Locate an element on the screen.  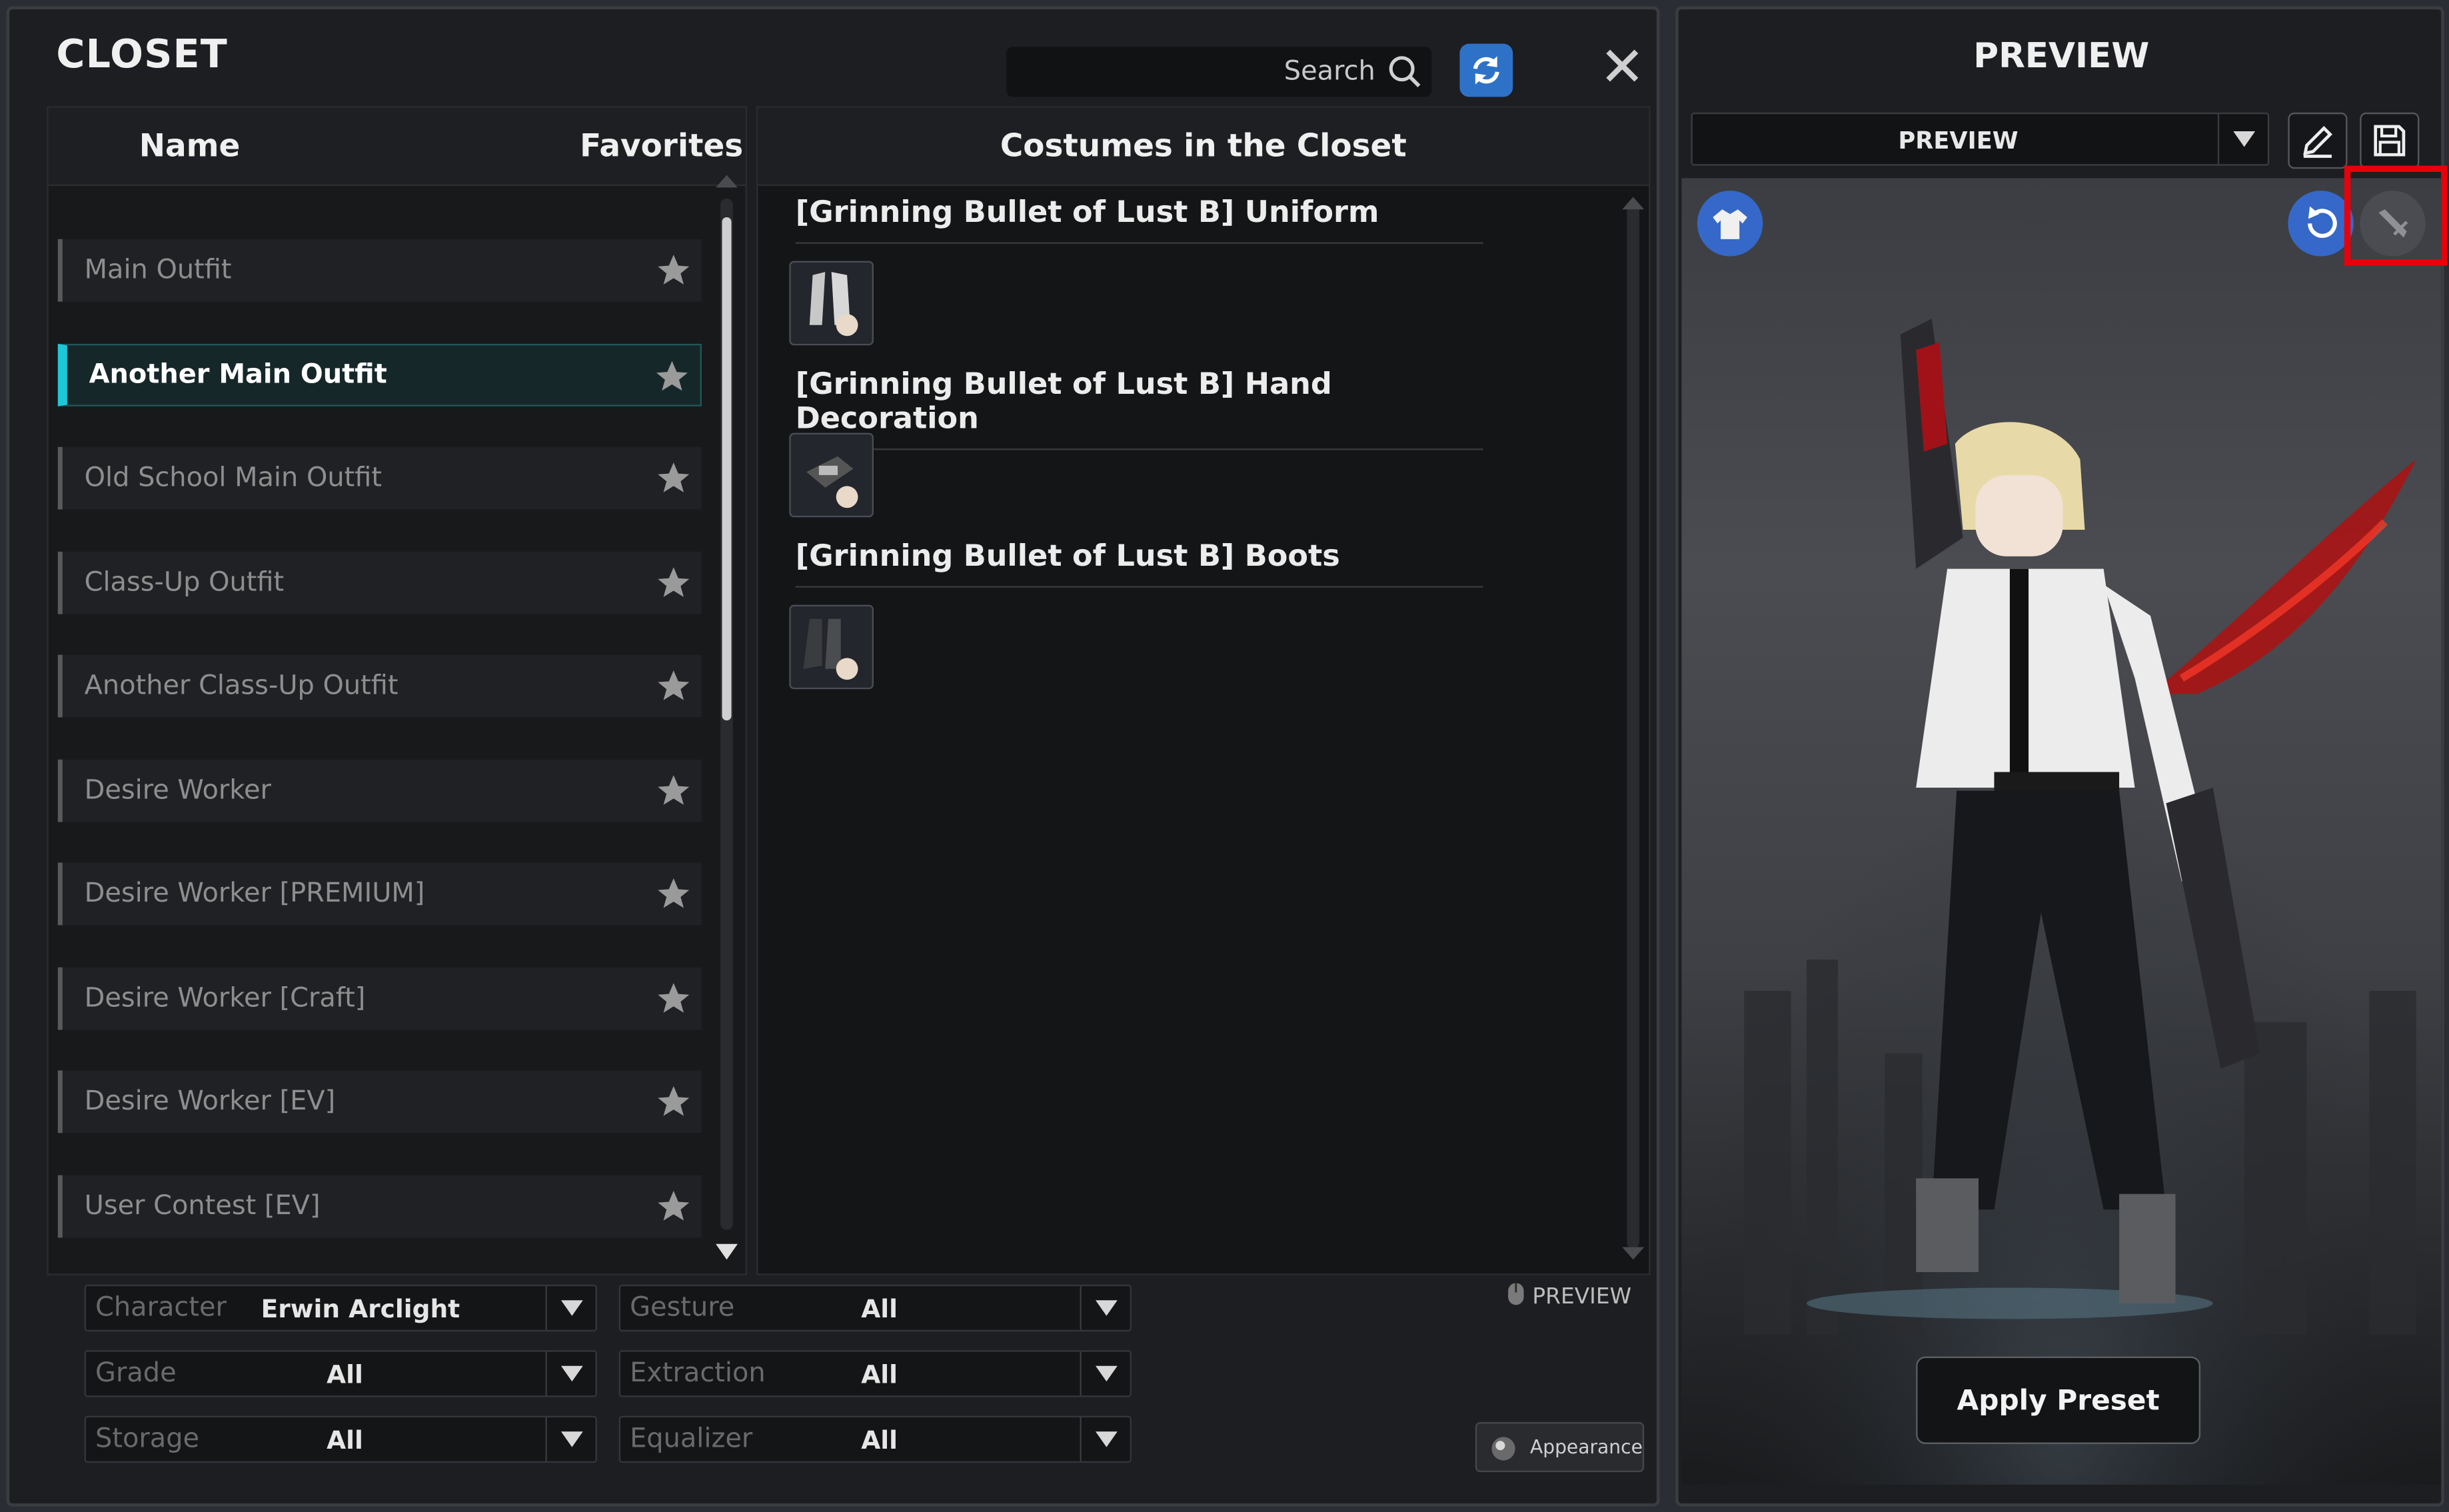
scroll-down-icon is located at coordinates (727, 1251).